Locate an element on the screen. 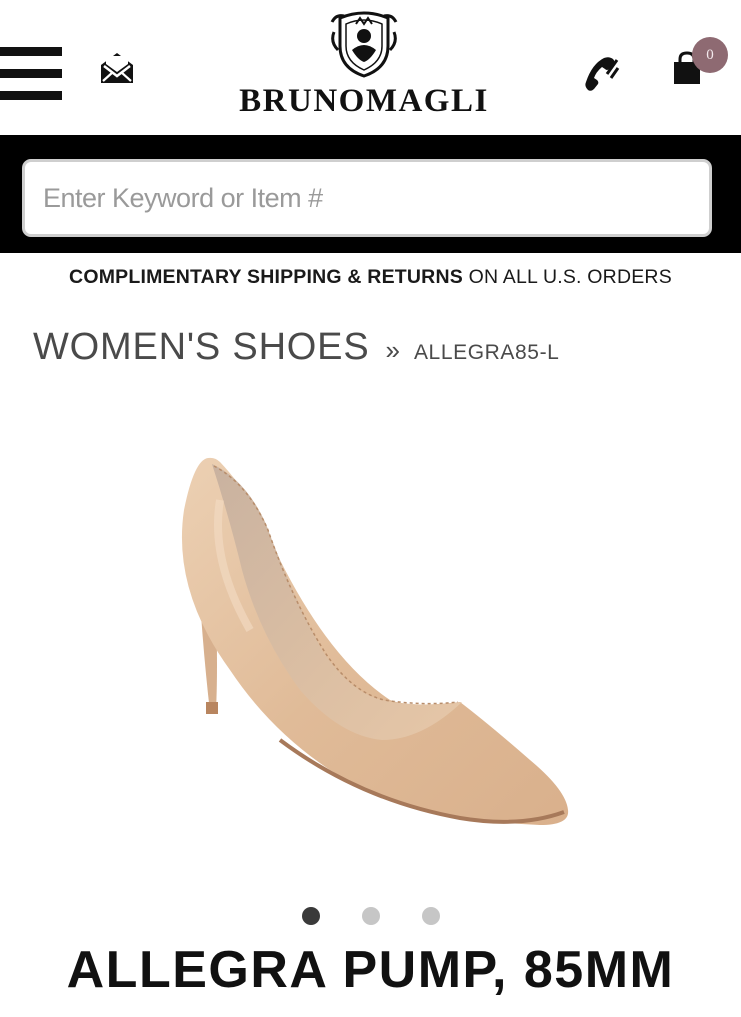 The image size is (741, 1017). menu-bar-middle is located at coordinates (31, 73).